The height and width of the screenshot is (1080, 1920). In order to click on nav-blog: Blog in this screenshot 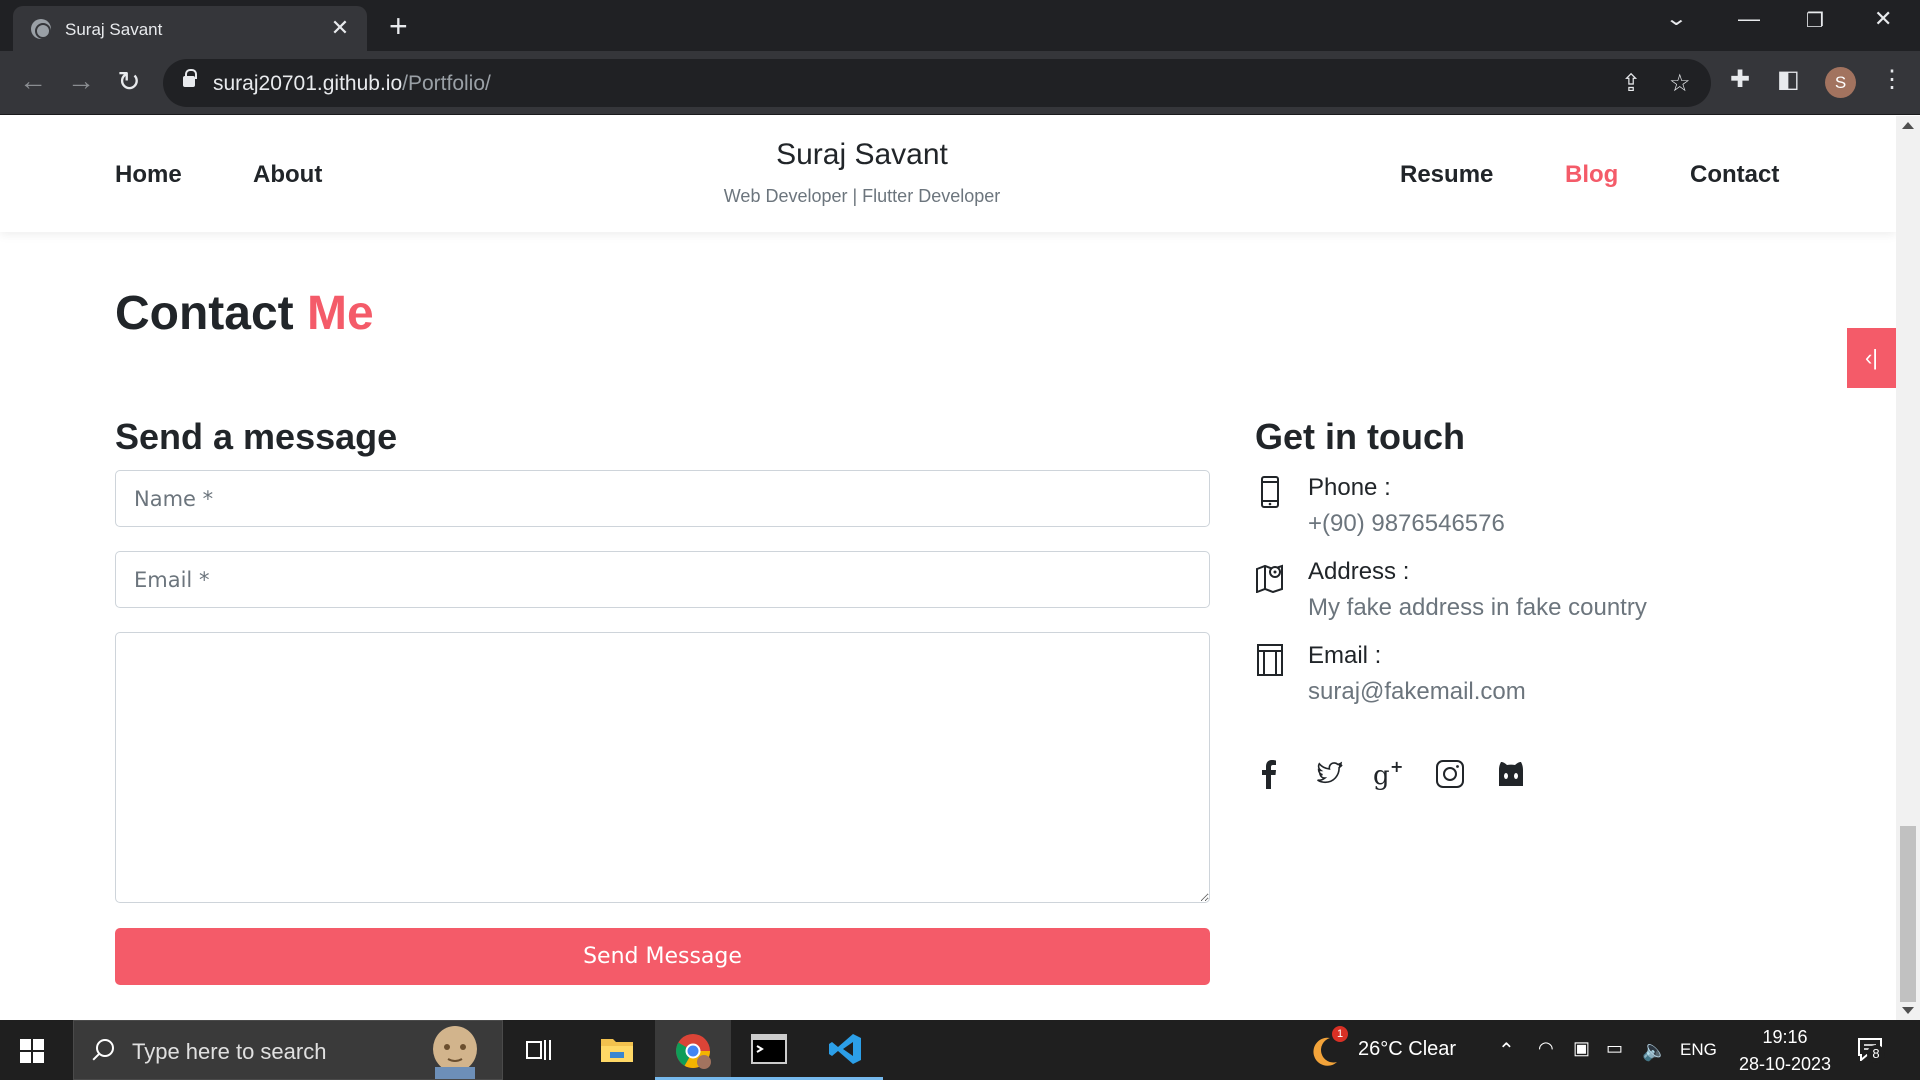, I will do `click(1591, 175)`.